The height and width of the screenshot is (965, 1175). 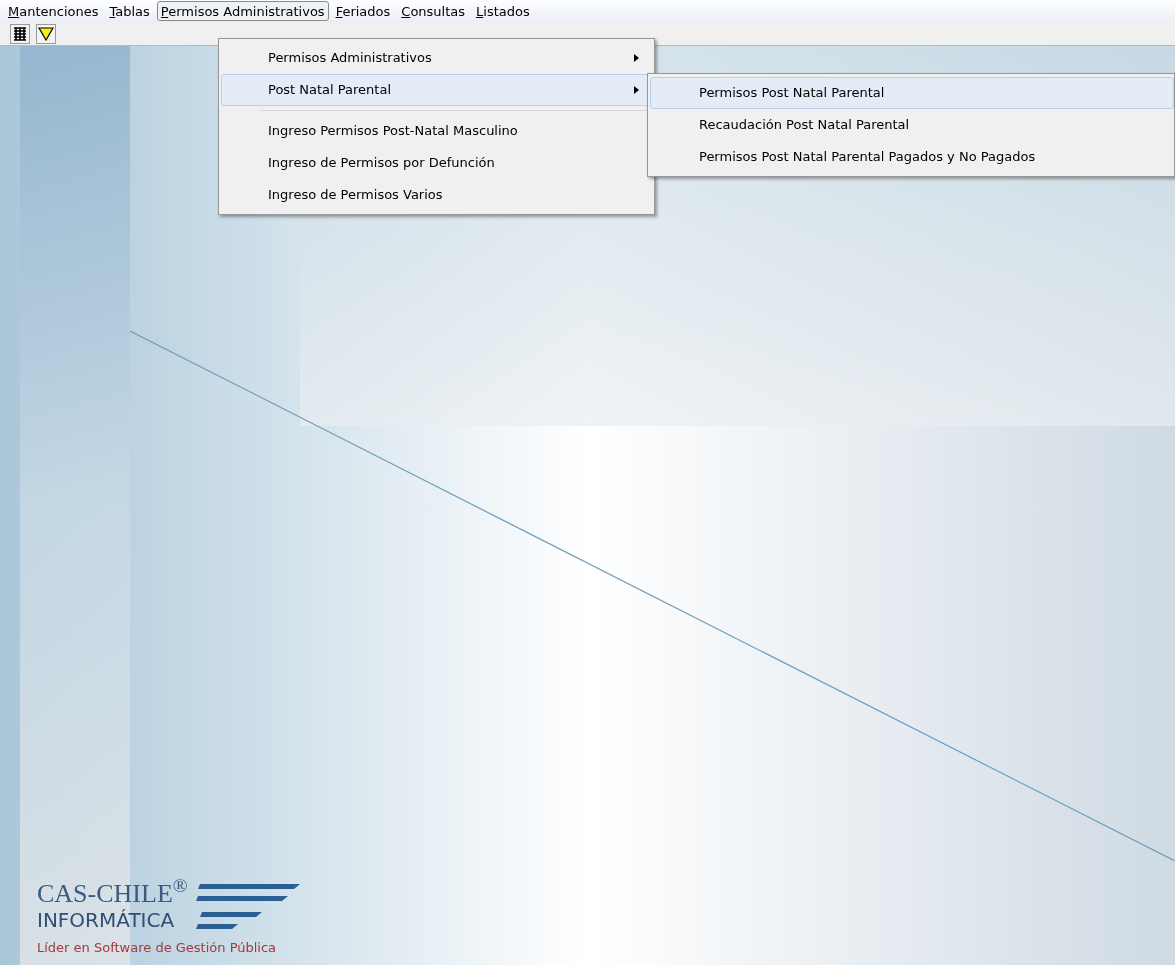 I want to click on logo-subtitle: INFORMÁTICA, so click(x=106, y=919).